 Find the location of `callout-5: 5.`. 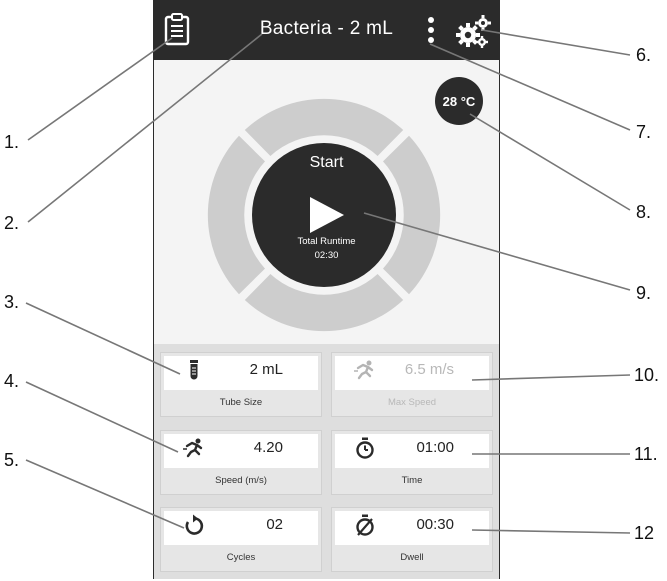

callout-5: 5. is located at coordinates (12, 460).